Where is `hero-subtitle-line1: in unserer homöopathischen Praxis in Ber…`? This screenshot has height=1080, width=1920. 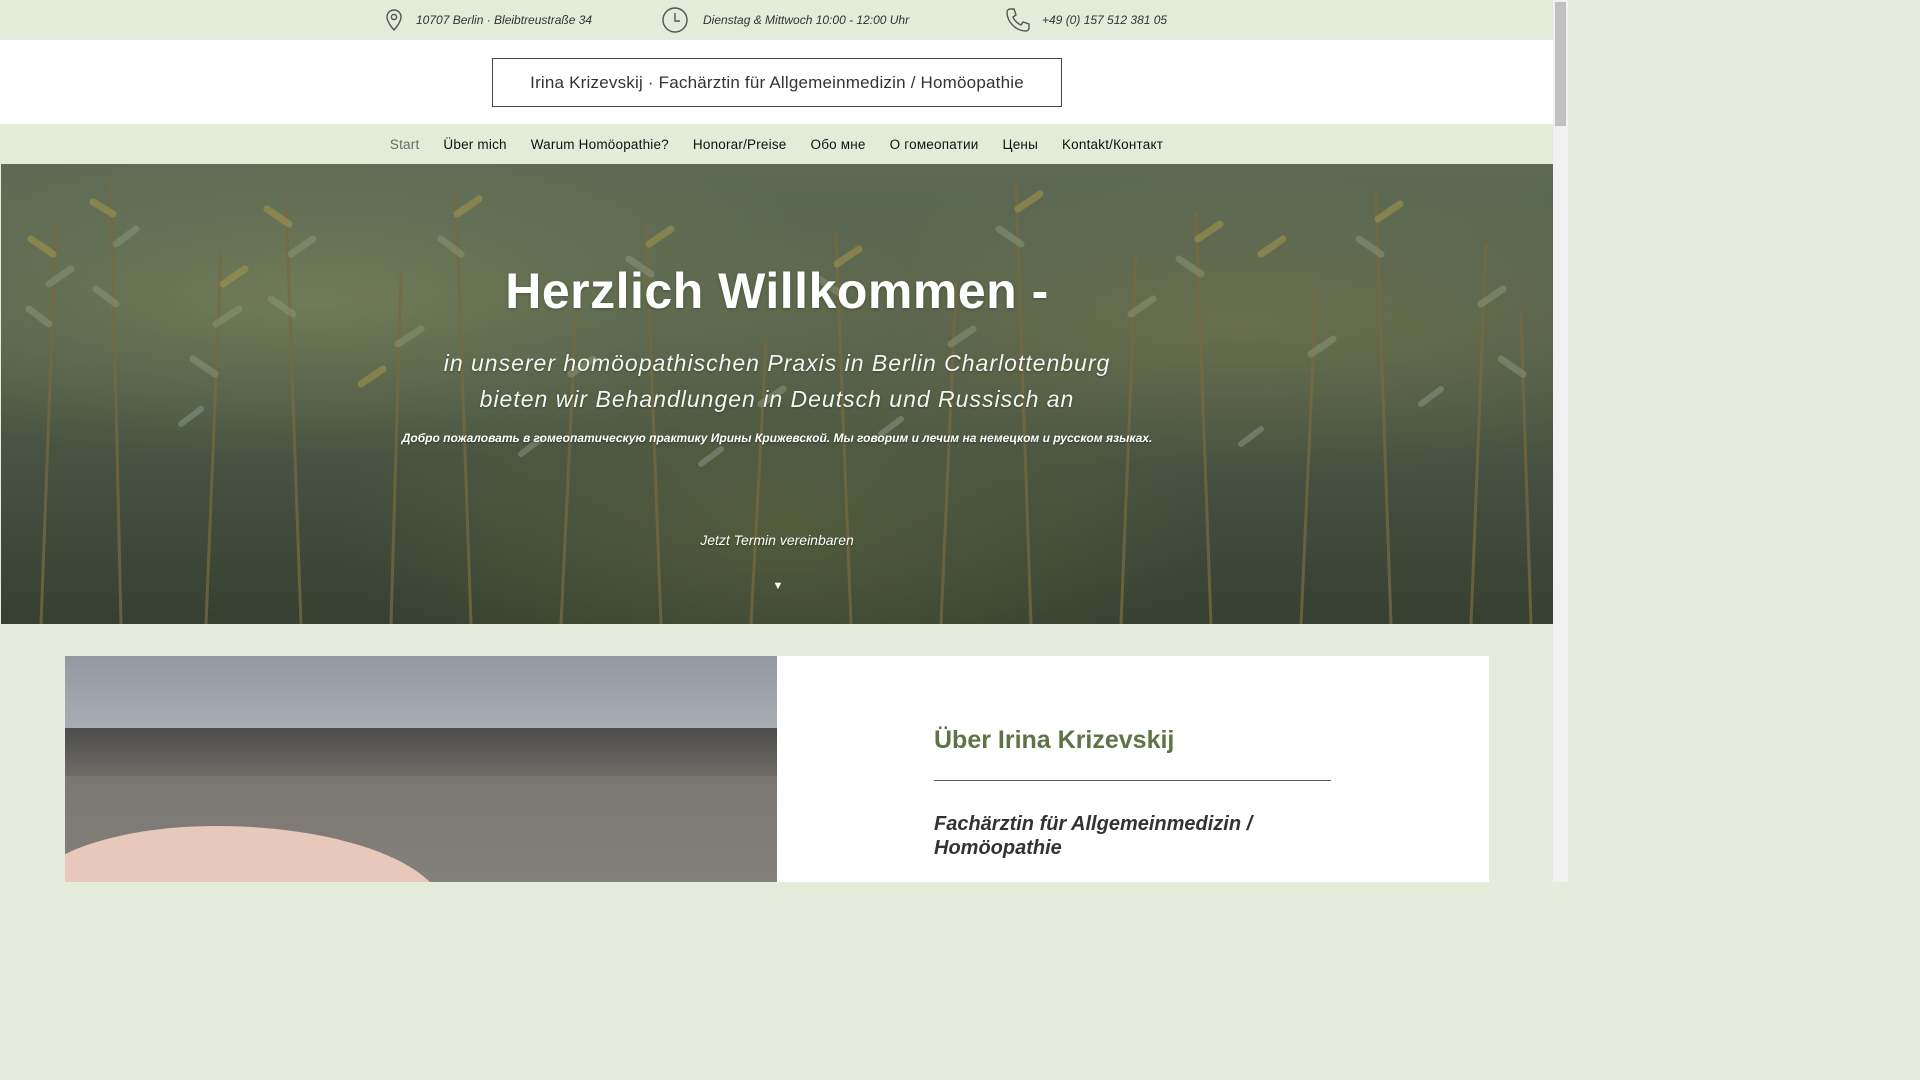 hero-subtitle-line1: in unserer homöopathischen Praxis in Ber… is located at coordinates (777, 363).